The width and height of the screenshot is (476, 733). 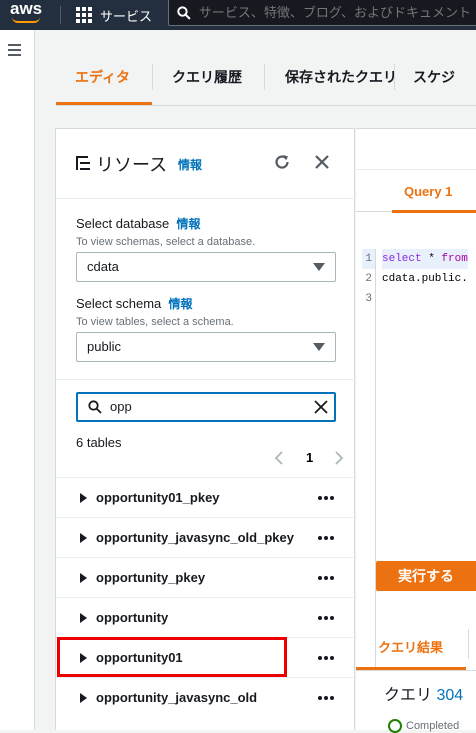 I want to click on table-filter-input, so click(x=205, y=406).